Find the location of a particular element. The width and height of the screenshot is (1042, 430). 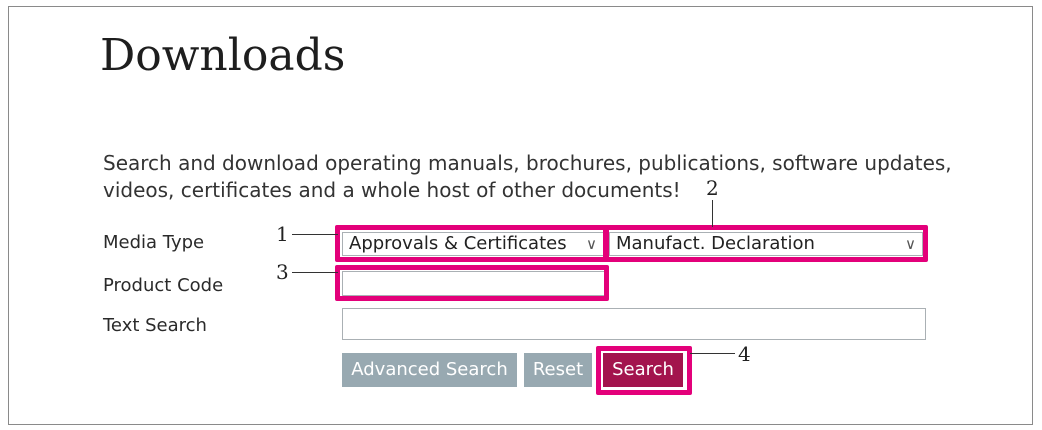

media-type-label: Media Type is located at coordinates (154, 242).